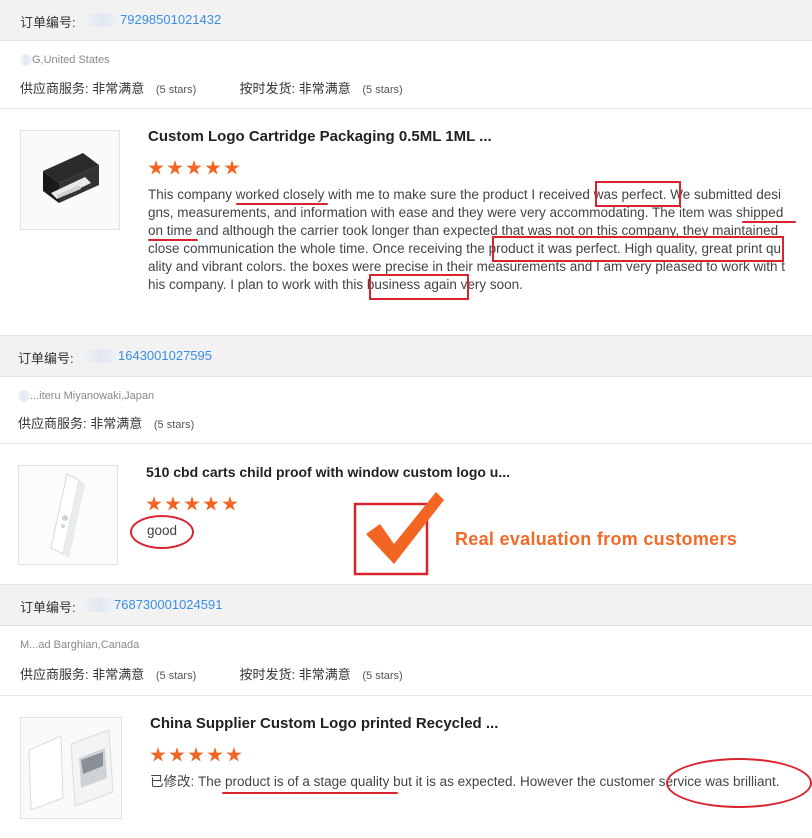  Describe the element at coordinates (596, 539) in the screenshot. I see `promo-text: Real evaluation from customers` at that location.